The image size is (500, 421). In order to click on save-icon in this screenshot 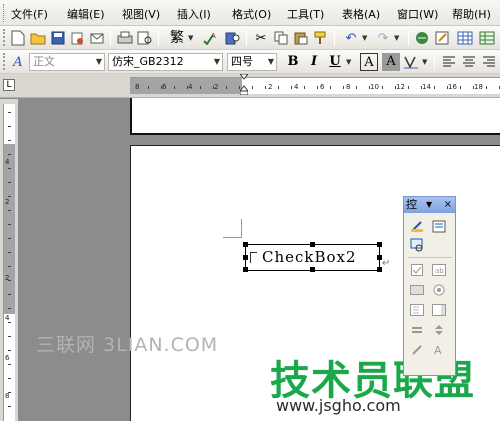, I will do `click(58, 38)`.